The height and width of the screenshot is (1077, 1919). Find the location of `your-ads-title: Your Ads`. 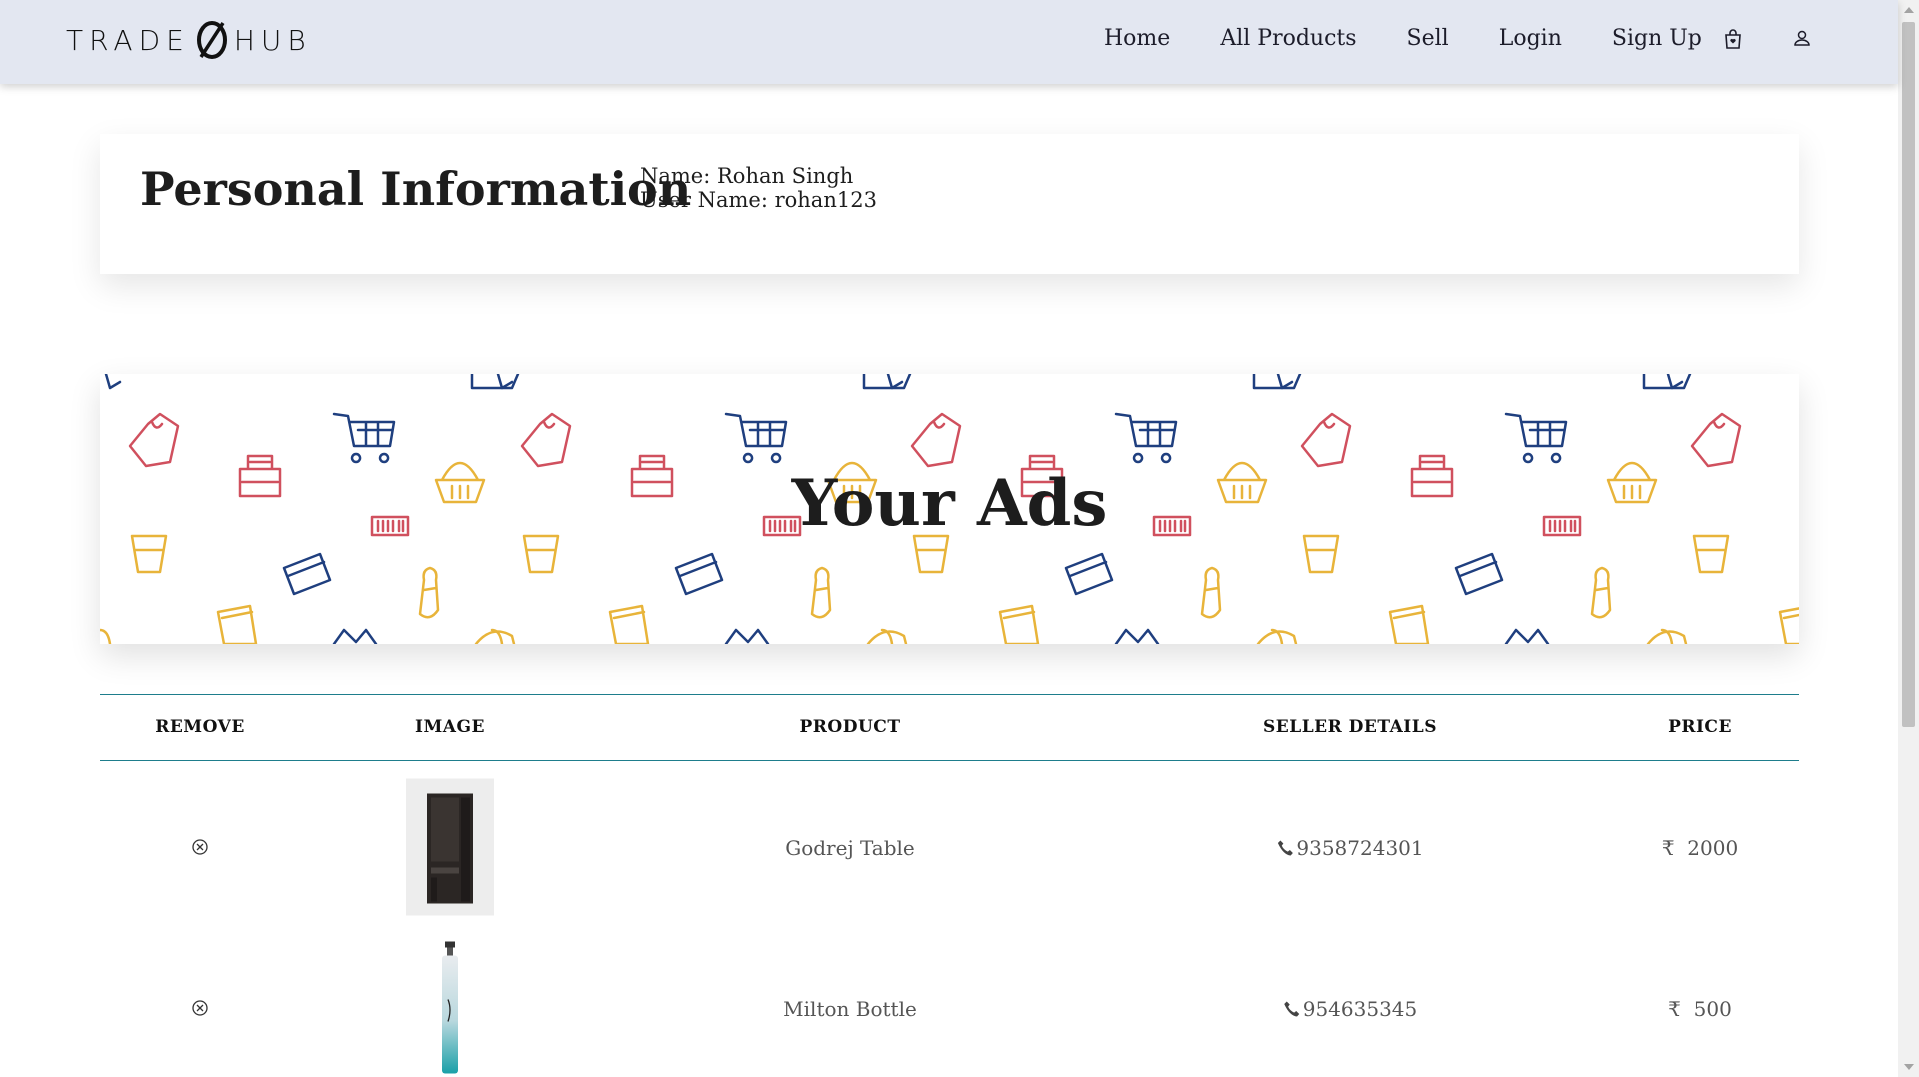

your-ads-title: Your Ads is located at coordinates (949, 503).